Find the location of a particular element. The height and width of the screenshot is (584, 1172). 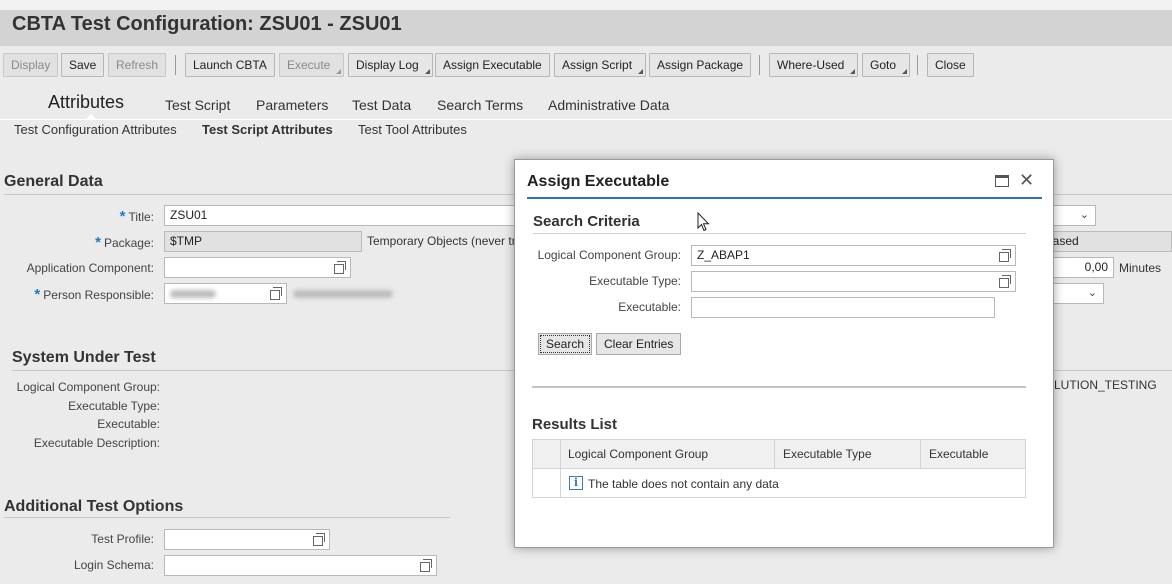

display-log-button: Display Log is located at coordinates (390, 65).